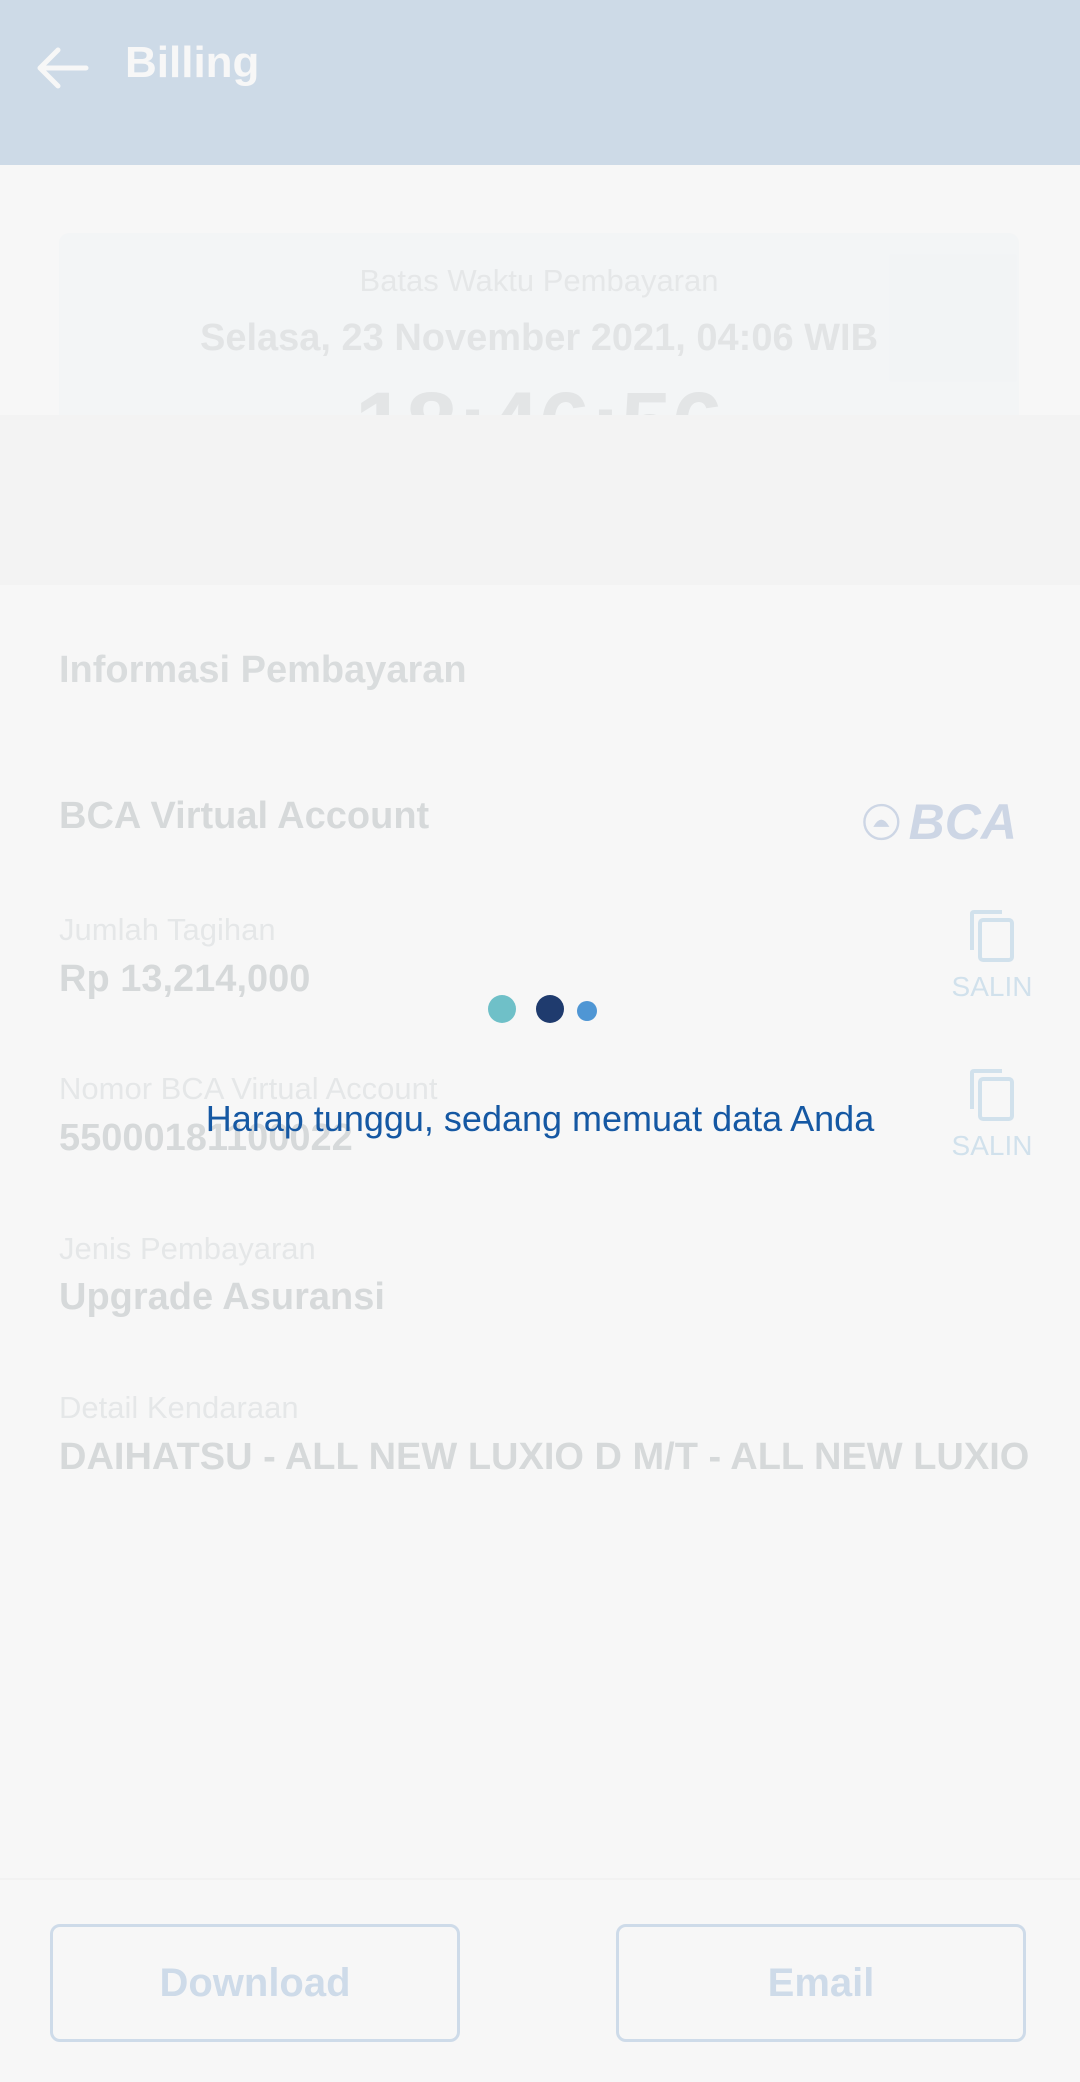  What do you see at coordinates (179, 1407) in the screenshot?
I see `vehicle-detail-label: Detail Kendaraan` at bounding box center [179, 1407].